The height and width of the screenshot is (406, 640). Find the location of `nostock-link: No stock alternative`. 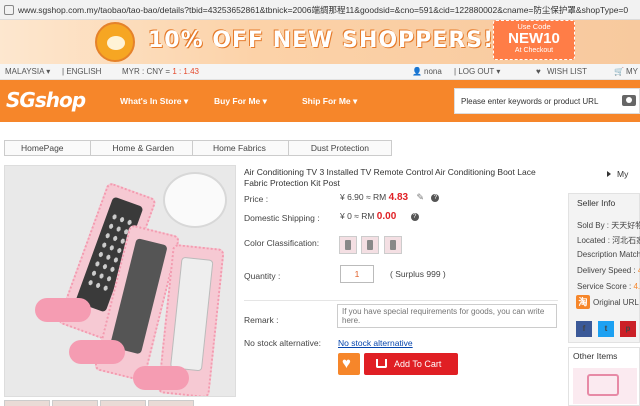

nostock-link: No stock alternative is located at coordinates (375, 343).